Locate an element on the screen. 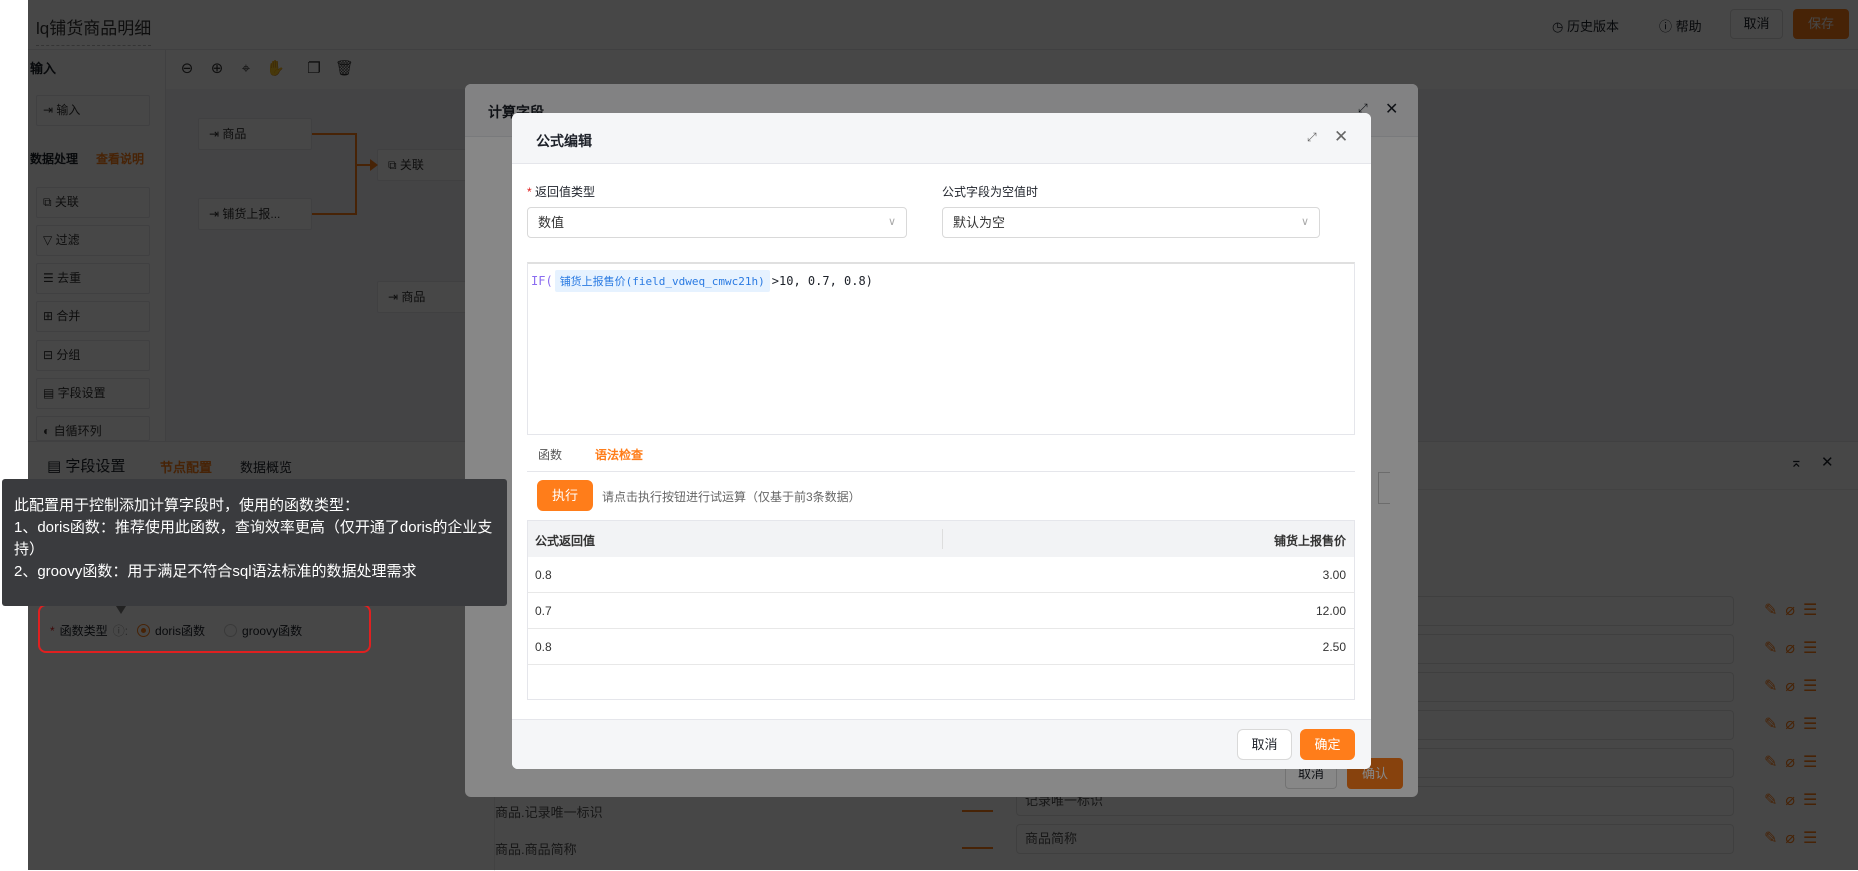 Image resolution: width=1858 pixels, height=871 pixels. result-table: 公式返回值 铺货上报售价 0.8 3.00 0.7 12.00 0.8 2.50 is located at coordinates (941, 610).